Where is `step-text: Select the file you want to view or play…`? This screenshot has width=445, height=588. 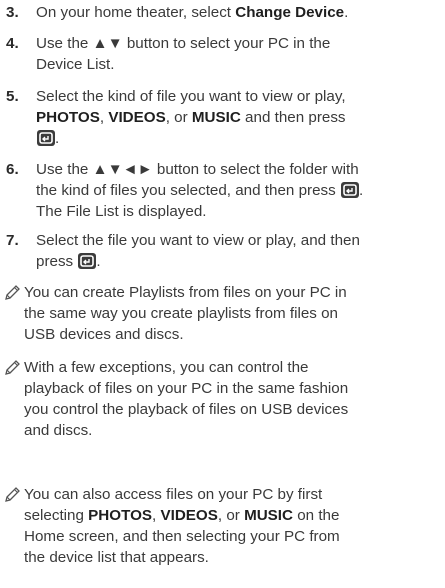 step-text: Select the file you want to view or play… is located at coordinates (235, 251).